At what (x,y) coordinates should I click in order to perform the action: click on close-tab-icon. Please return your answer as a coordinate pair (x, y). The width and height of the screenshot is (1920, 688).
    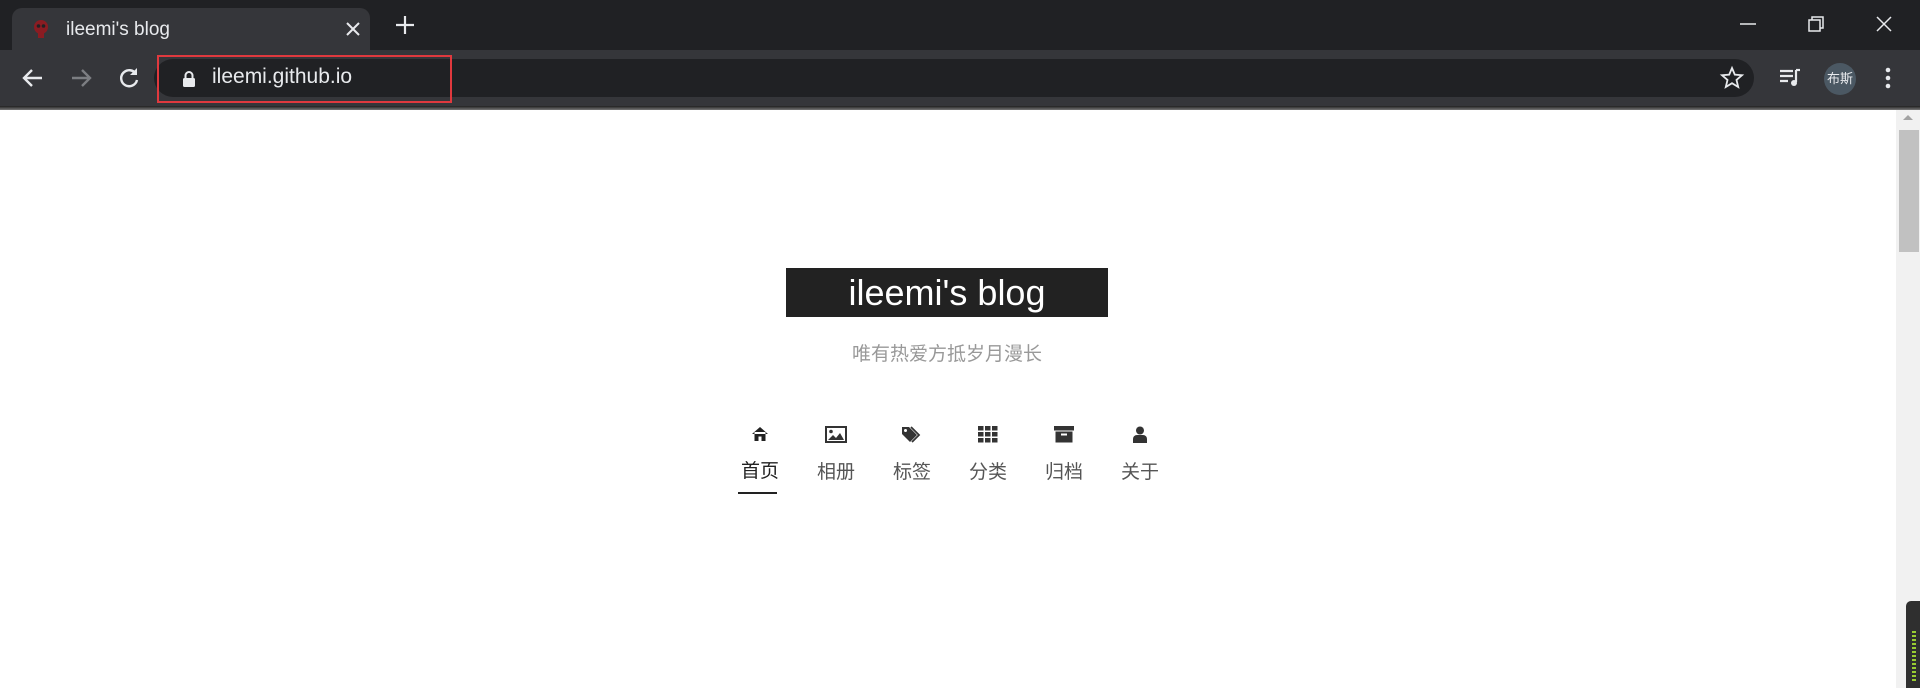
    Looking at the image, I should click on (353, 29).